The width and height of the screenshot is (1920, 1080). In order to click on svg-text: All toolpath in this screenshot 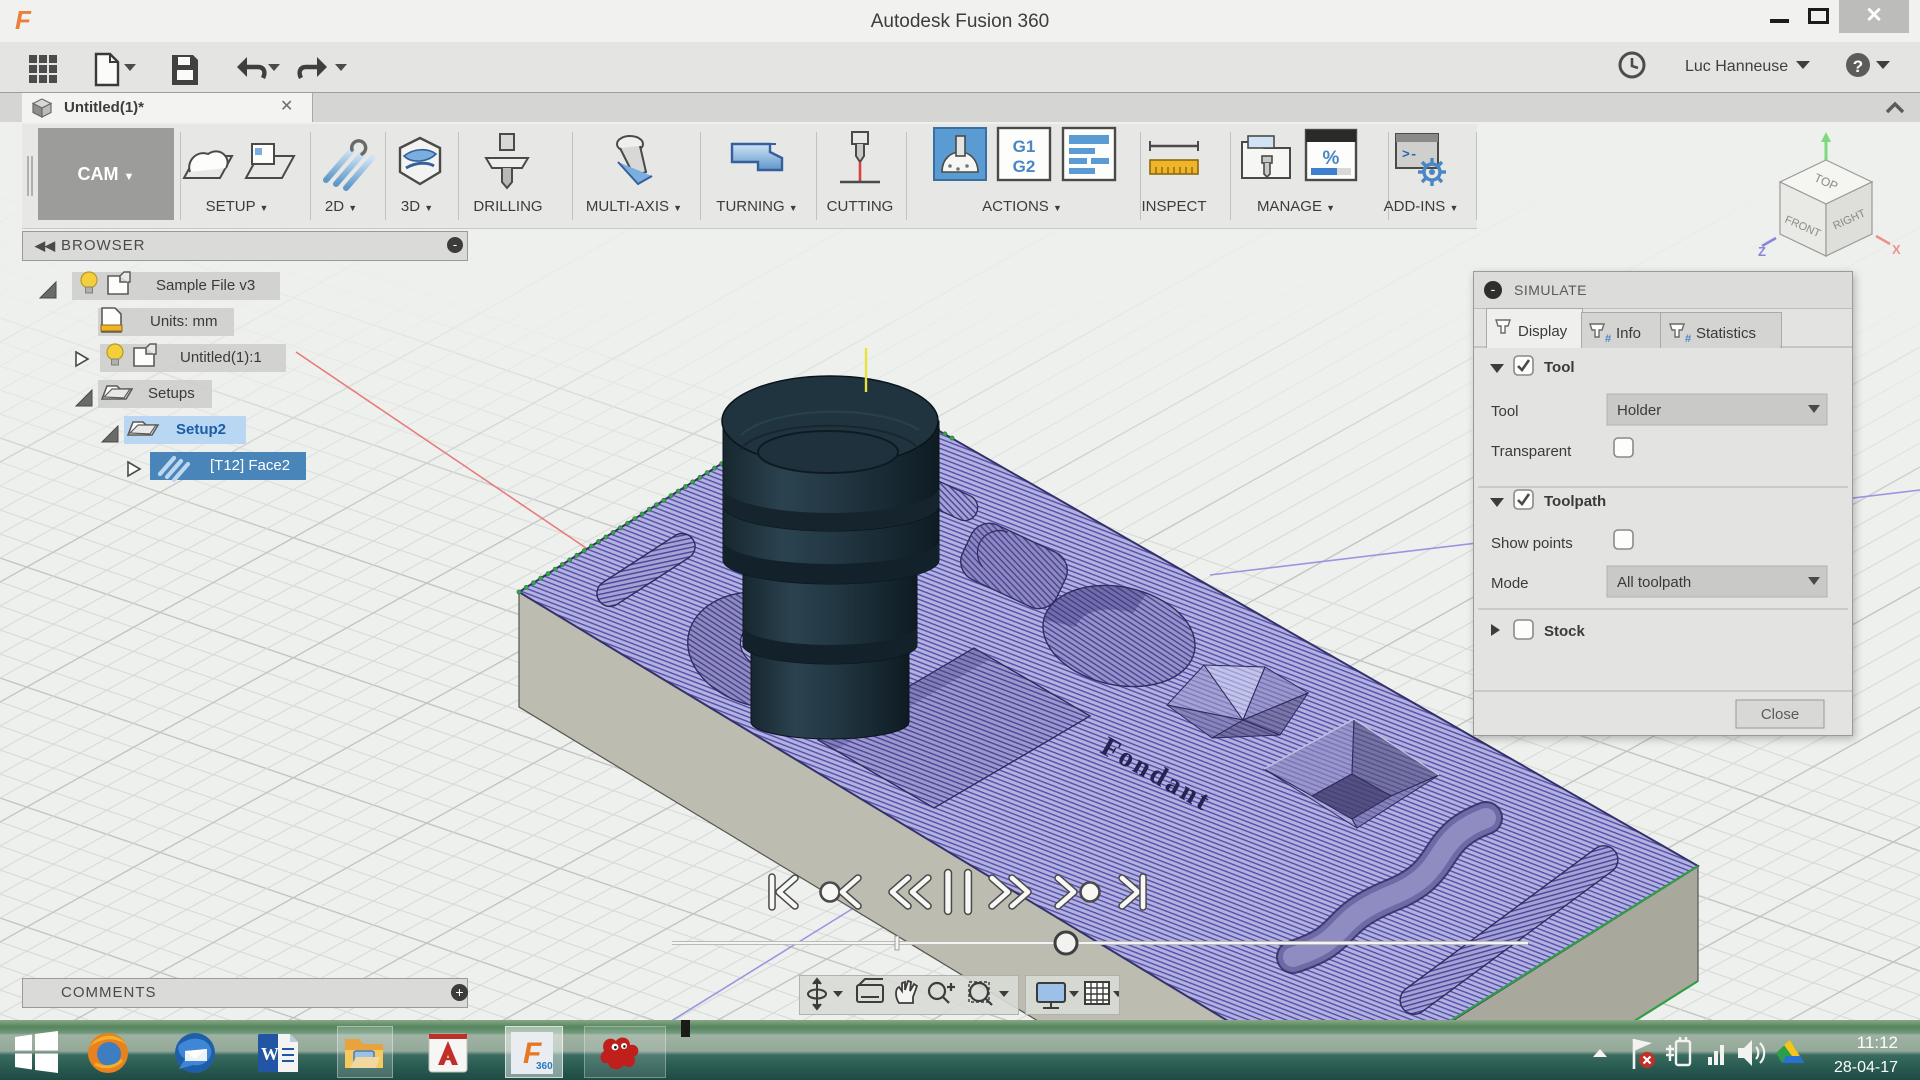, I will do `click(1654, 582)`.